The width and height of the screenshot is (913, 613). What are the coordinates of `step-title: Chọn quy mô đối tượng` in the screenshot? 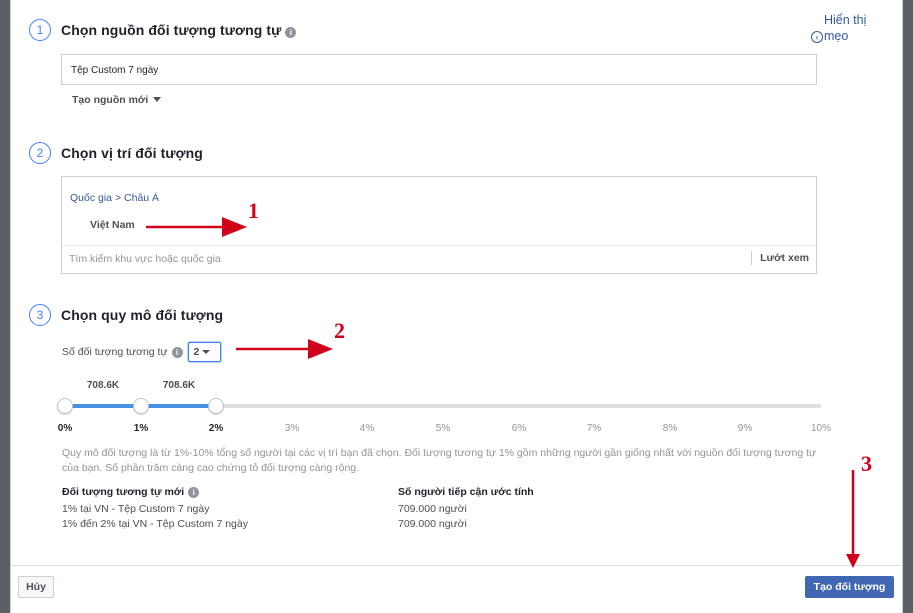 It's located at (142, 315).